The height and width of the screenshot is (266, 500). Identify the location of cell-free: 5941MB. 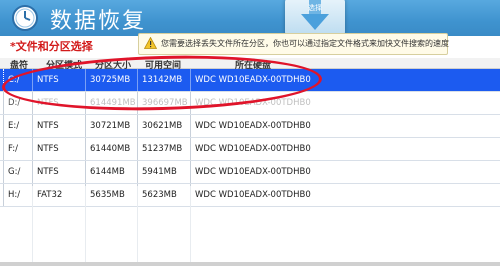
(163, 172).